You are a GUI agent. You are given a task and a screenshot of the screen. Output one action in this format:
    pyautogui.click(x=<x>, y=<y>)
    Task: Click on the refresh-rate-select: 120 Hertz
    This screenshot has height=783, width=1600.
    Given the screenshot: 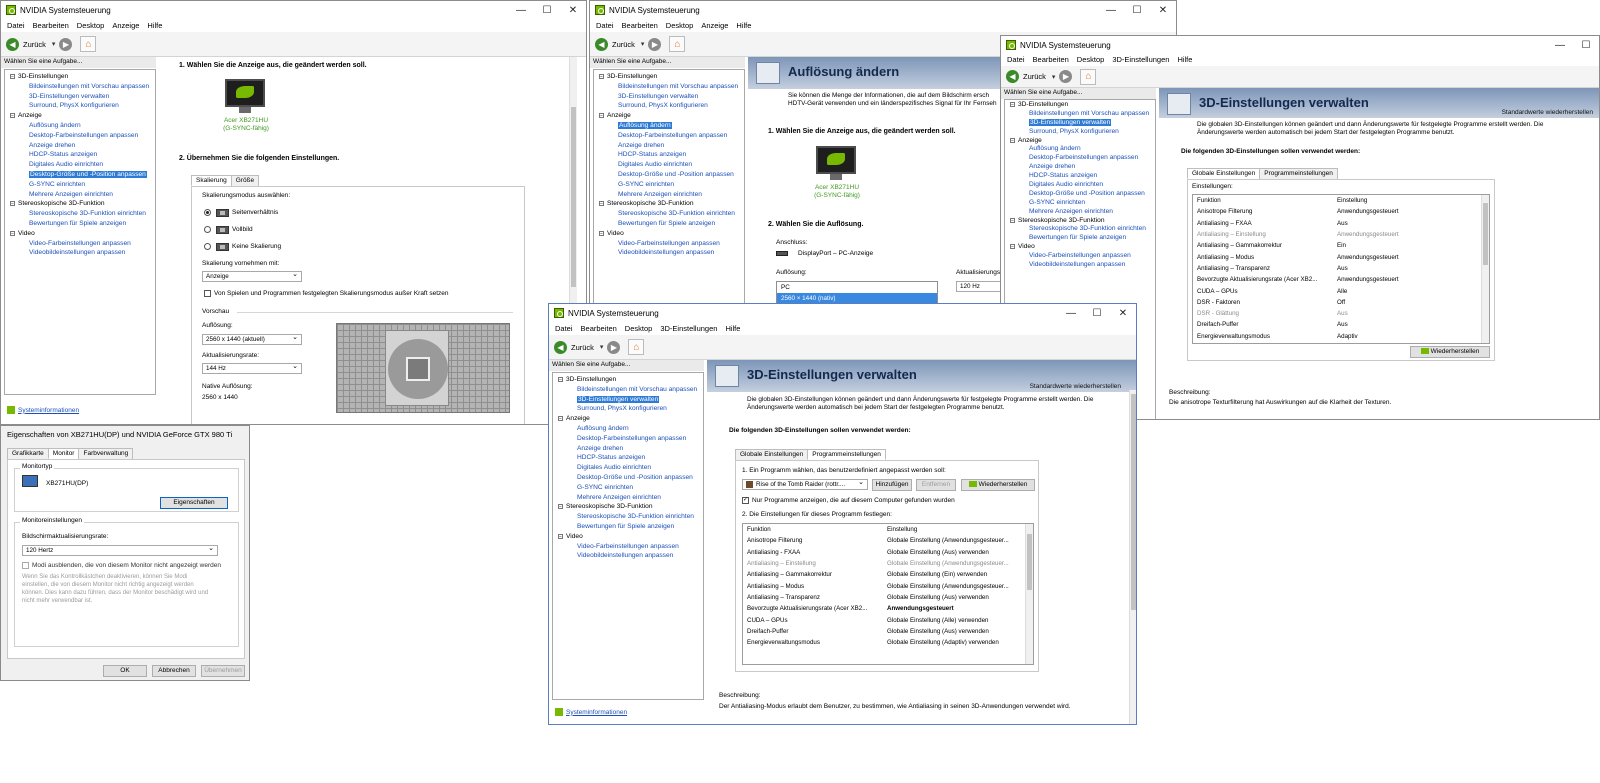 What is the action you would take?
    pyautogui.click(x=120, y=550)
    